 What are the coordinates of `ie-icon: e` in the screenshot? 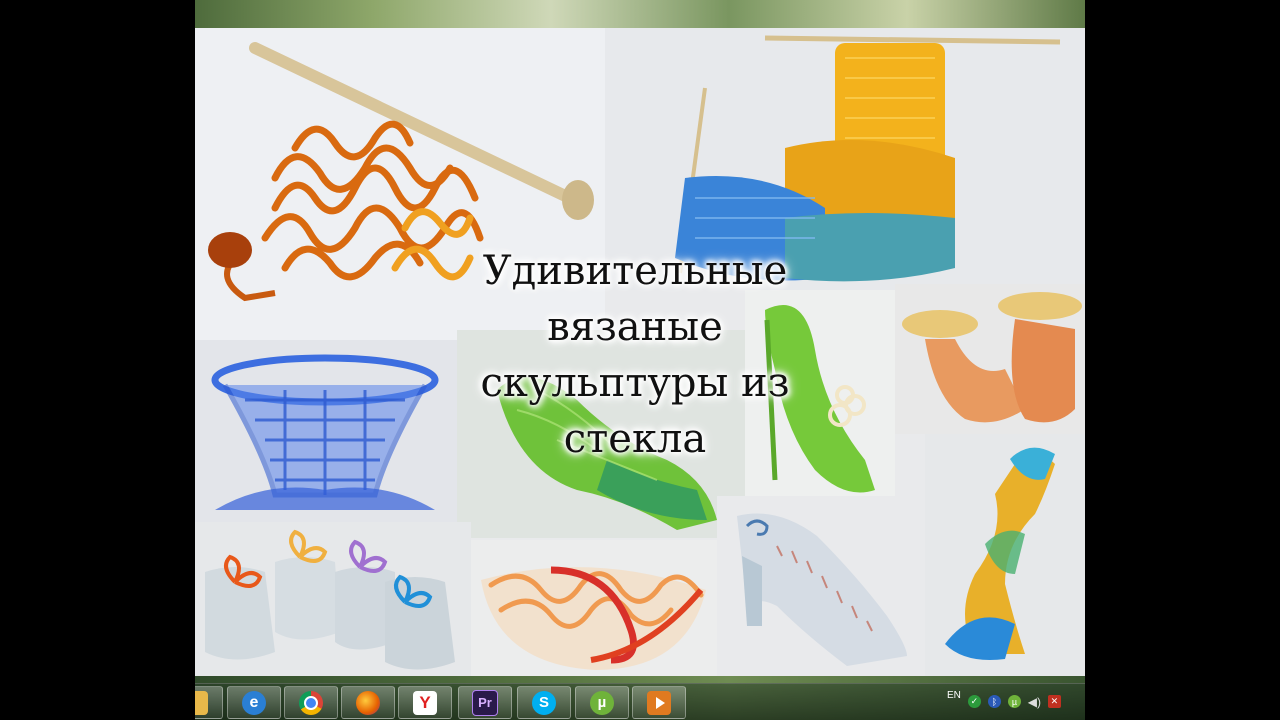 It's located at (254, 702).